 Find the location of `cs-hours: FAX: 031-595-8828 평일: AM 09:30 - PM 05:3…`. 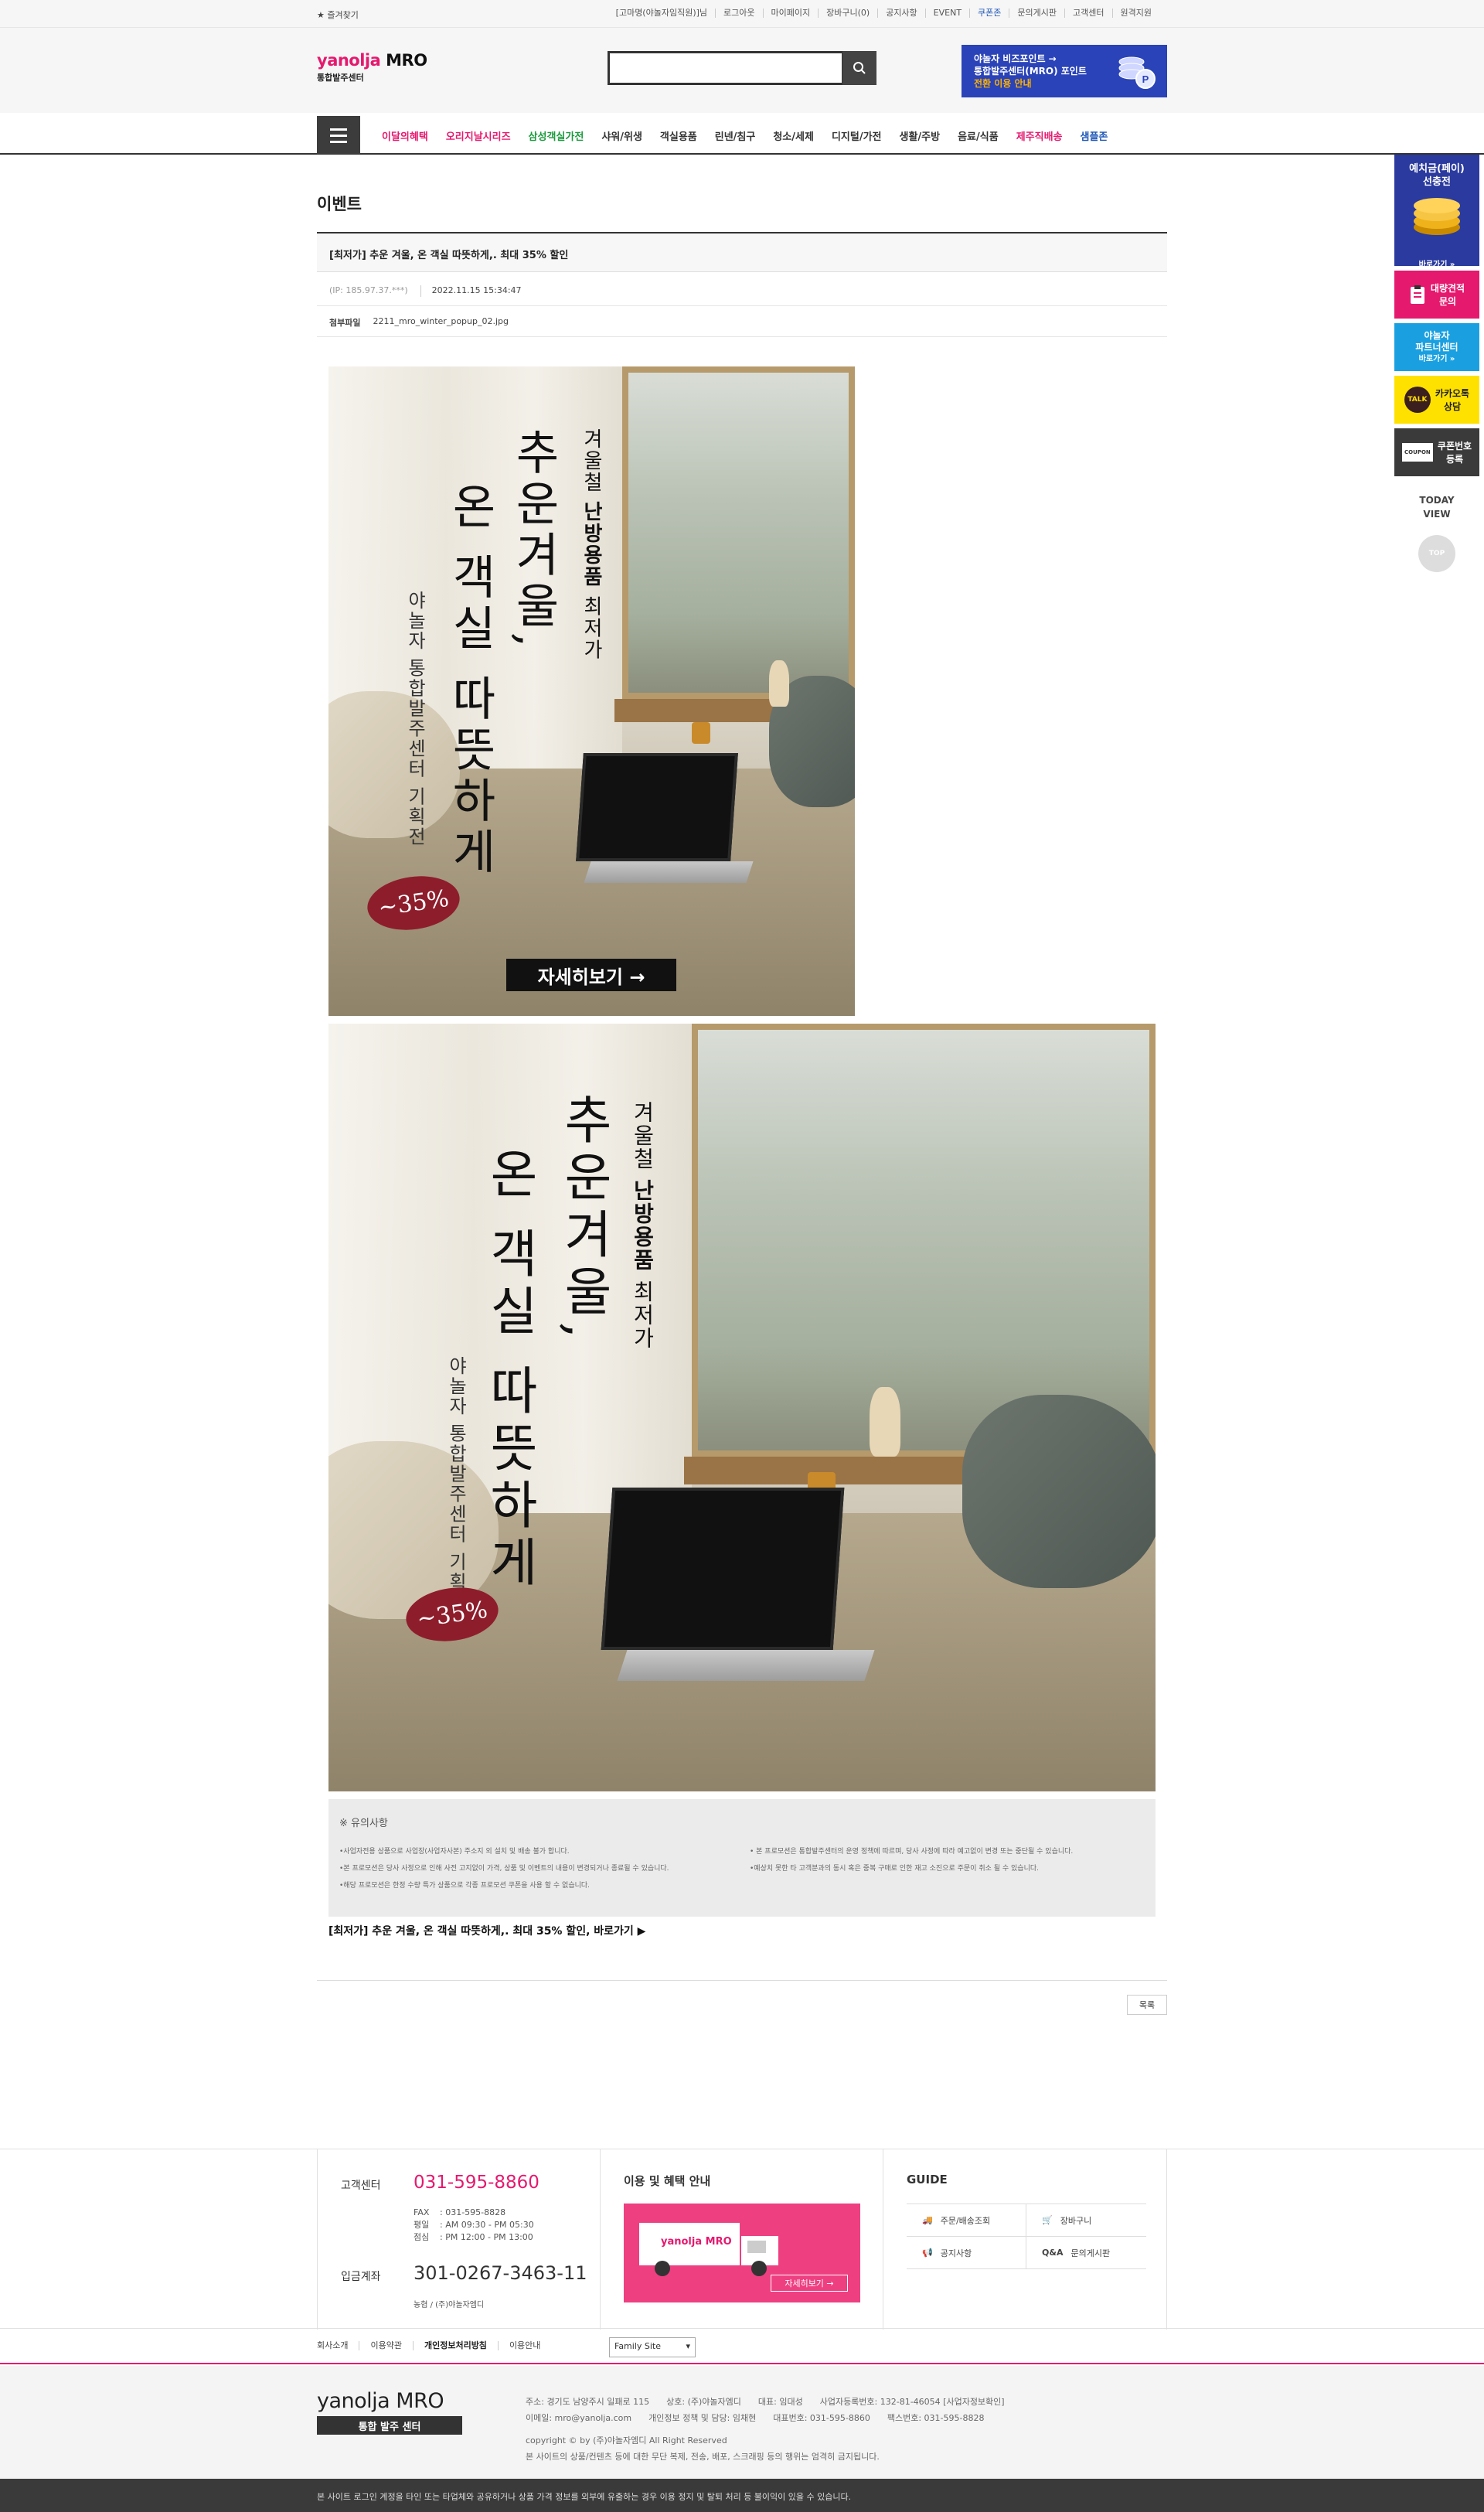

cs-hours: FAX: 031-595-8828 평일: AM 09:30 - PM 05:3… is located at coordinates (474, 2225).